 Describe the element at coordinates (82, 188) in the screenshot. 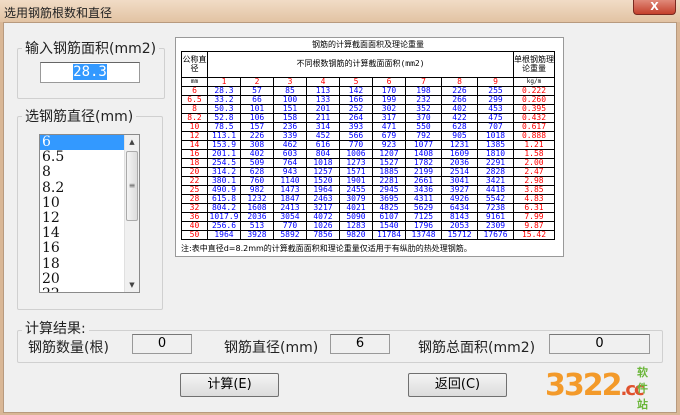

I see `diameter-option: 8.2` at that location.